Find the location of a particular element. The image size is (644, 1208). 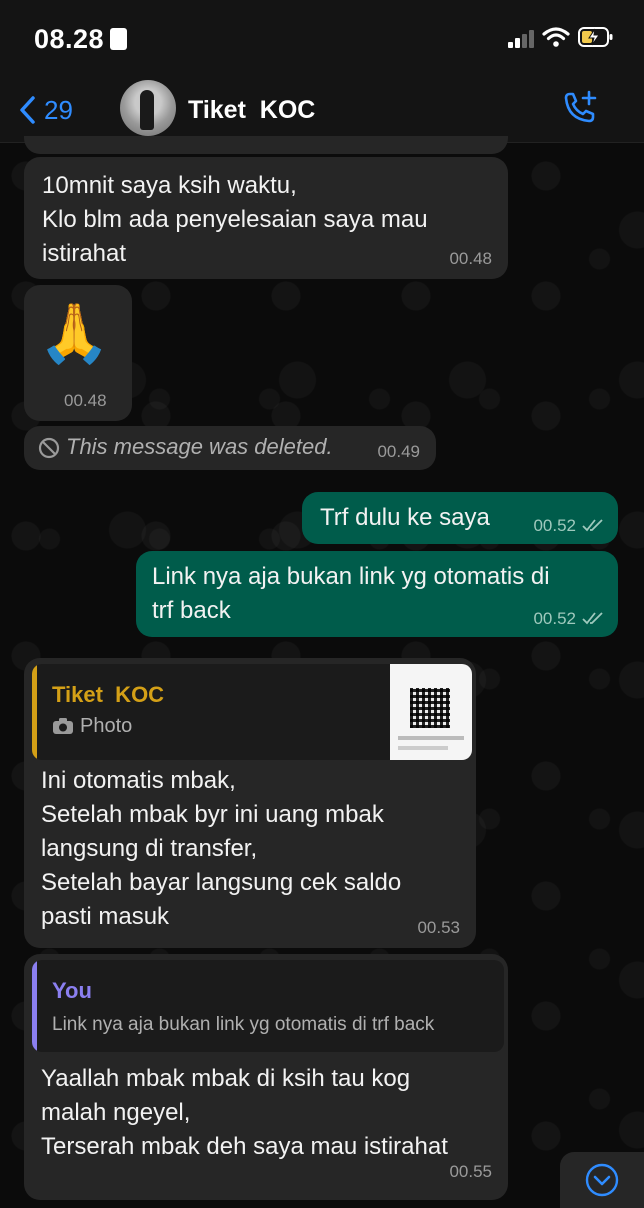

reply-sender-name: Tiket KOC is located at coordinates (108, 694).